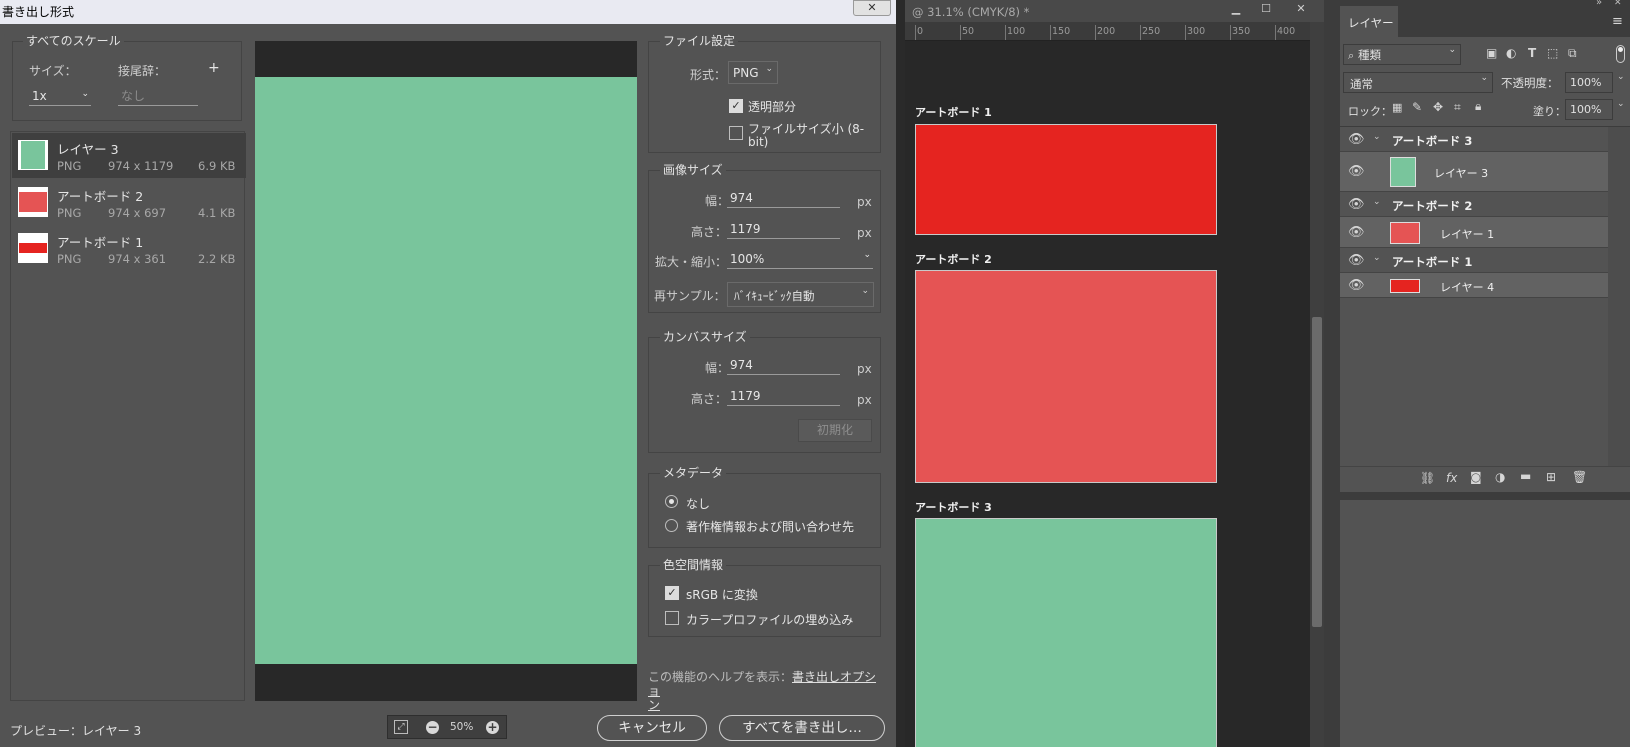 The width and height of the screenshot is (1630, 747). What do you see at coordinates (1491, 53) in the screenshot?
I see `filter-pixel-icon: ▣` at bounding box center [1491, 53].